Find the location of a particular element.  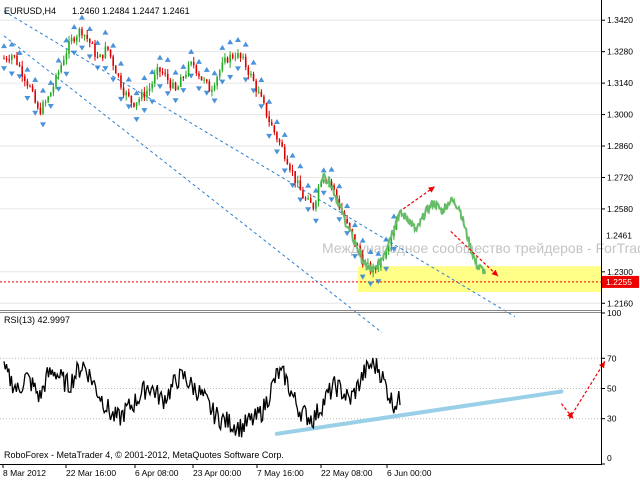

ohlc-label: 1.2460 1.2484 1.2447 1.2461 is located at coordinates (131, 11).